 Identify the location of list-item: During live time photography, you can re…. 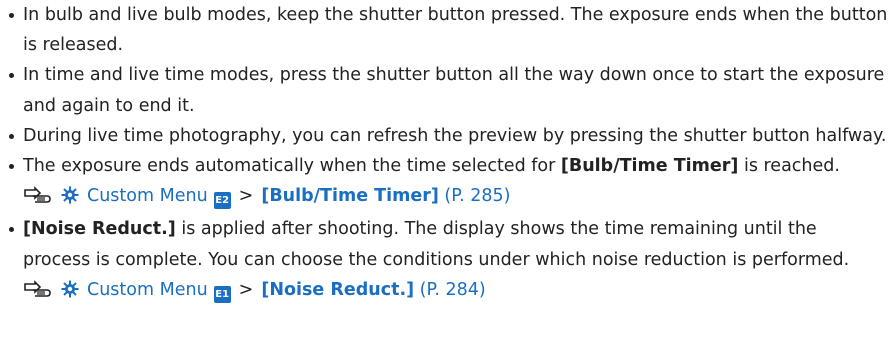
(449, 136).